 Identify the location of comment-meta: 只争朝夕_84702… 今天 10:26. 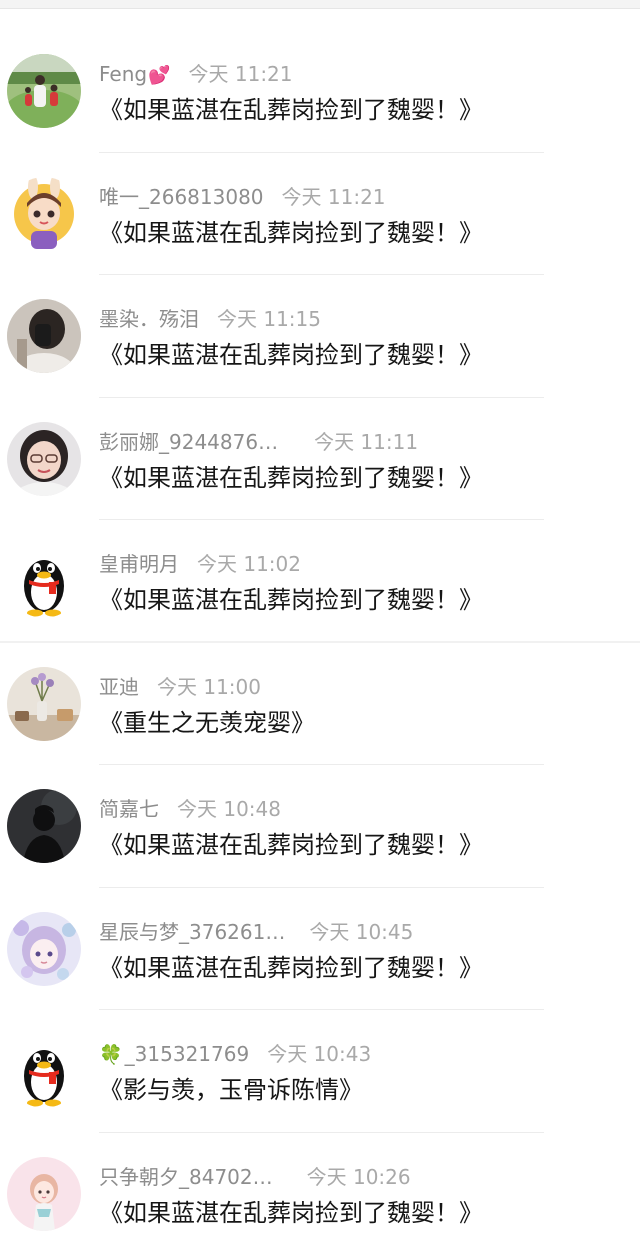
(255, 1177).